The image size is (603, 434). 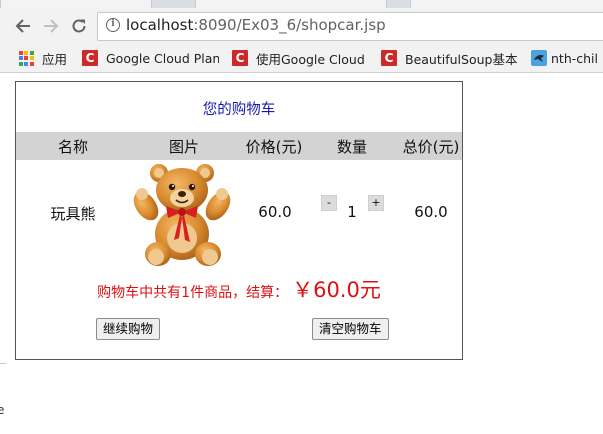 I want to click on apps-grid-icon, so click(x=26, y=58).